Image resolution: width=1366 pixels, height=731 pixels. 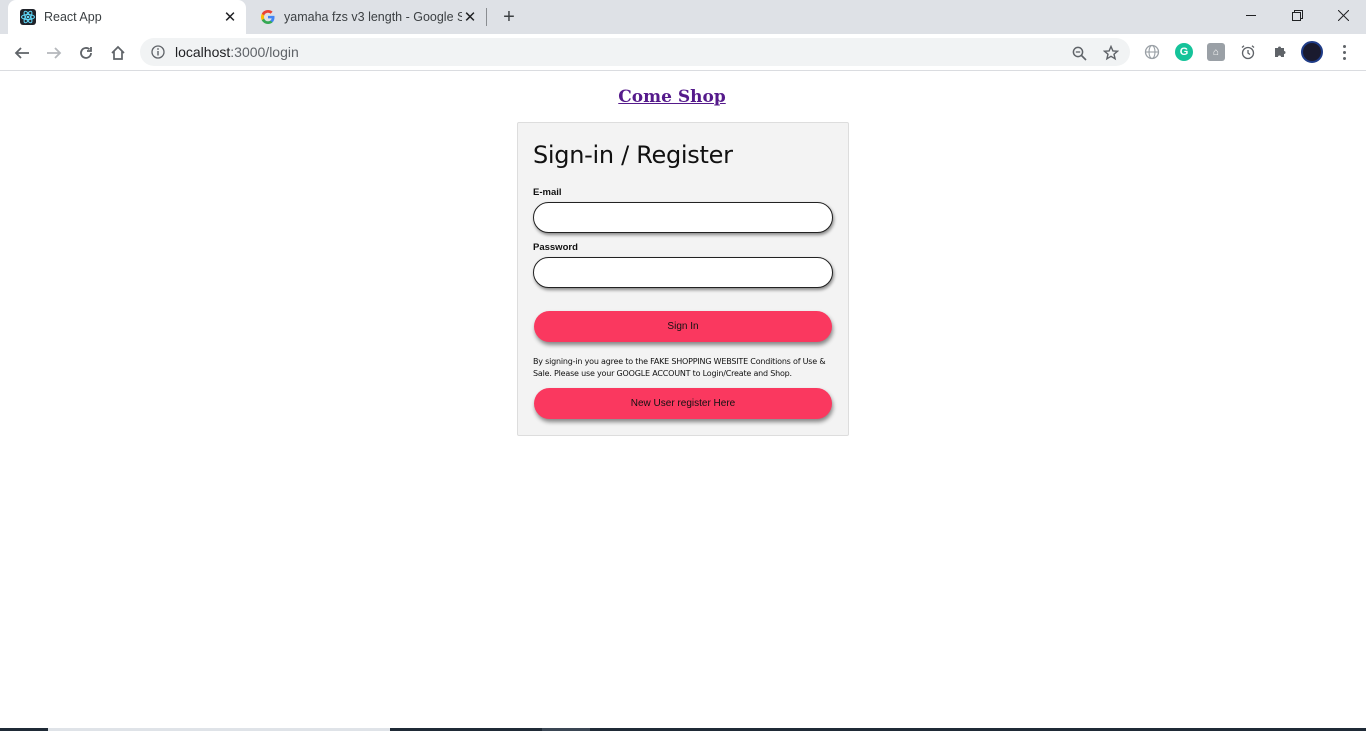 What do you see at coordinates (28, 17) in the screenshot?
I see `react-icon` at bounding box center [28, 17].